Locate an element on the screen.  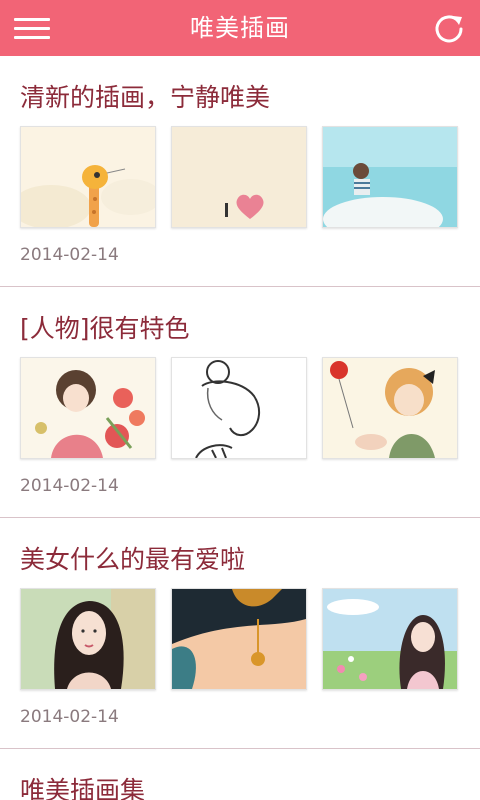
girl-with-balloon-illustration is located at coordinates (390, 408).